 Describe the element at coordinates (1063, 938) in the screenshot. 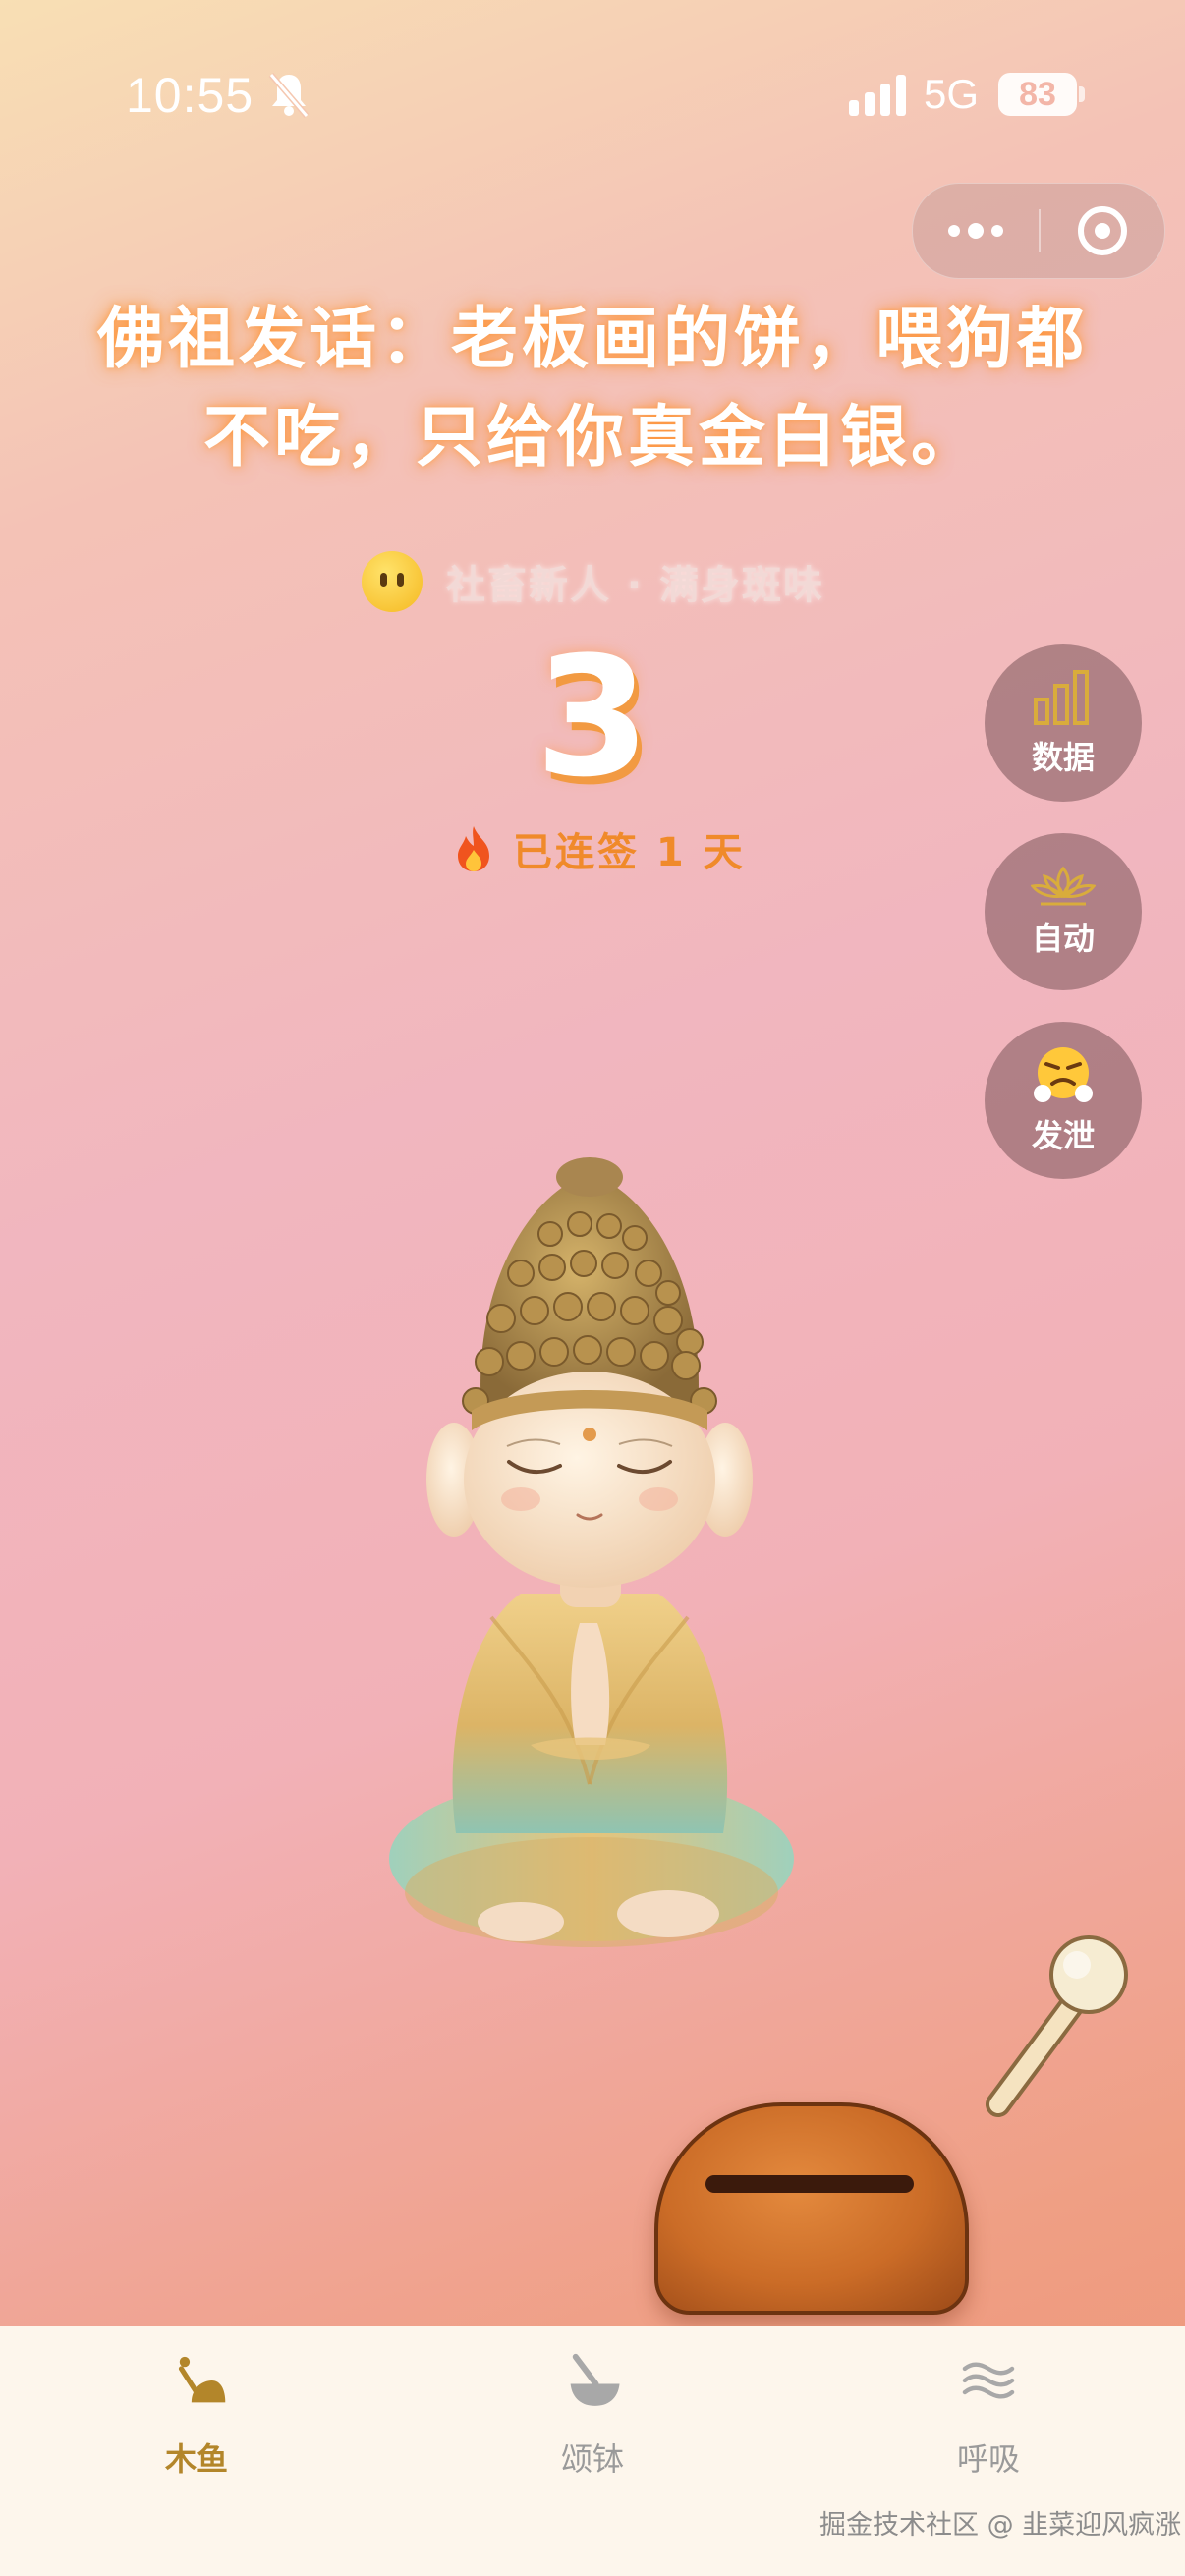

I see `auto-button-label: 自动` at that location.